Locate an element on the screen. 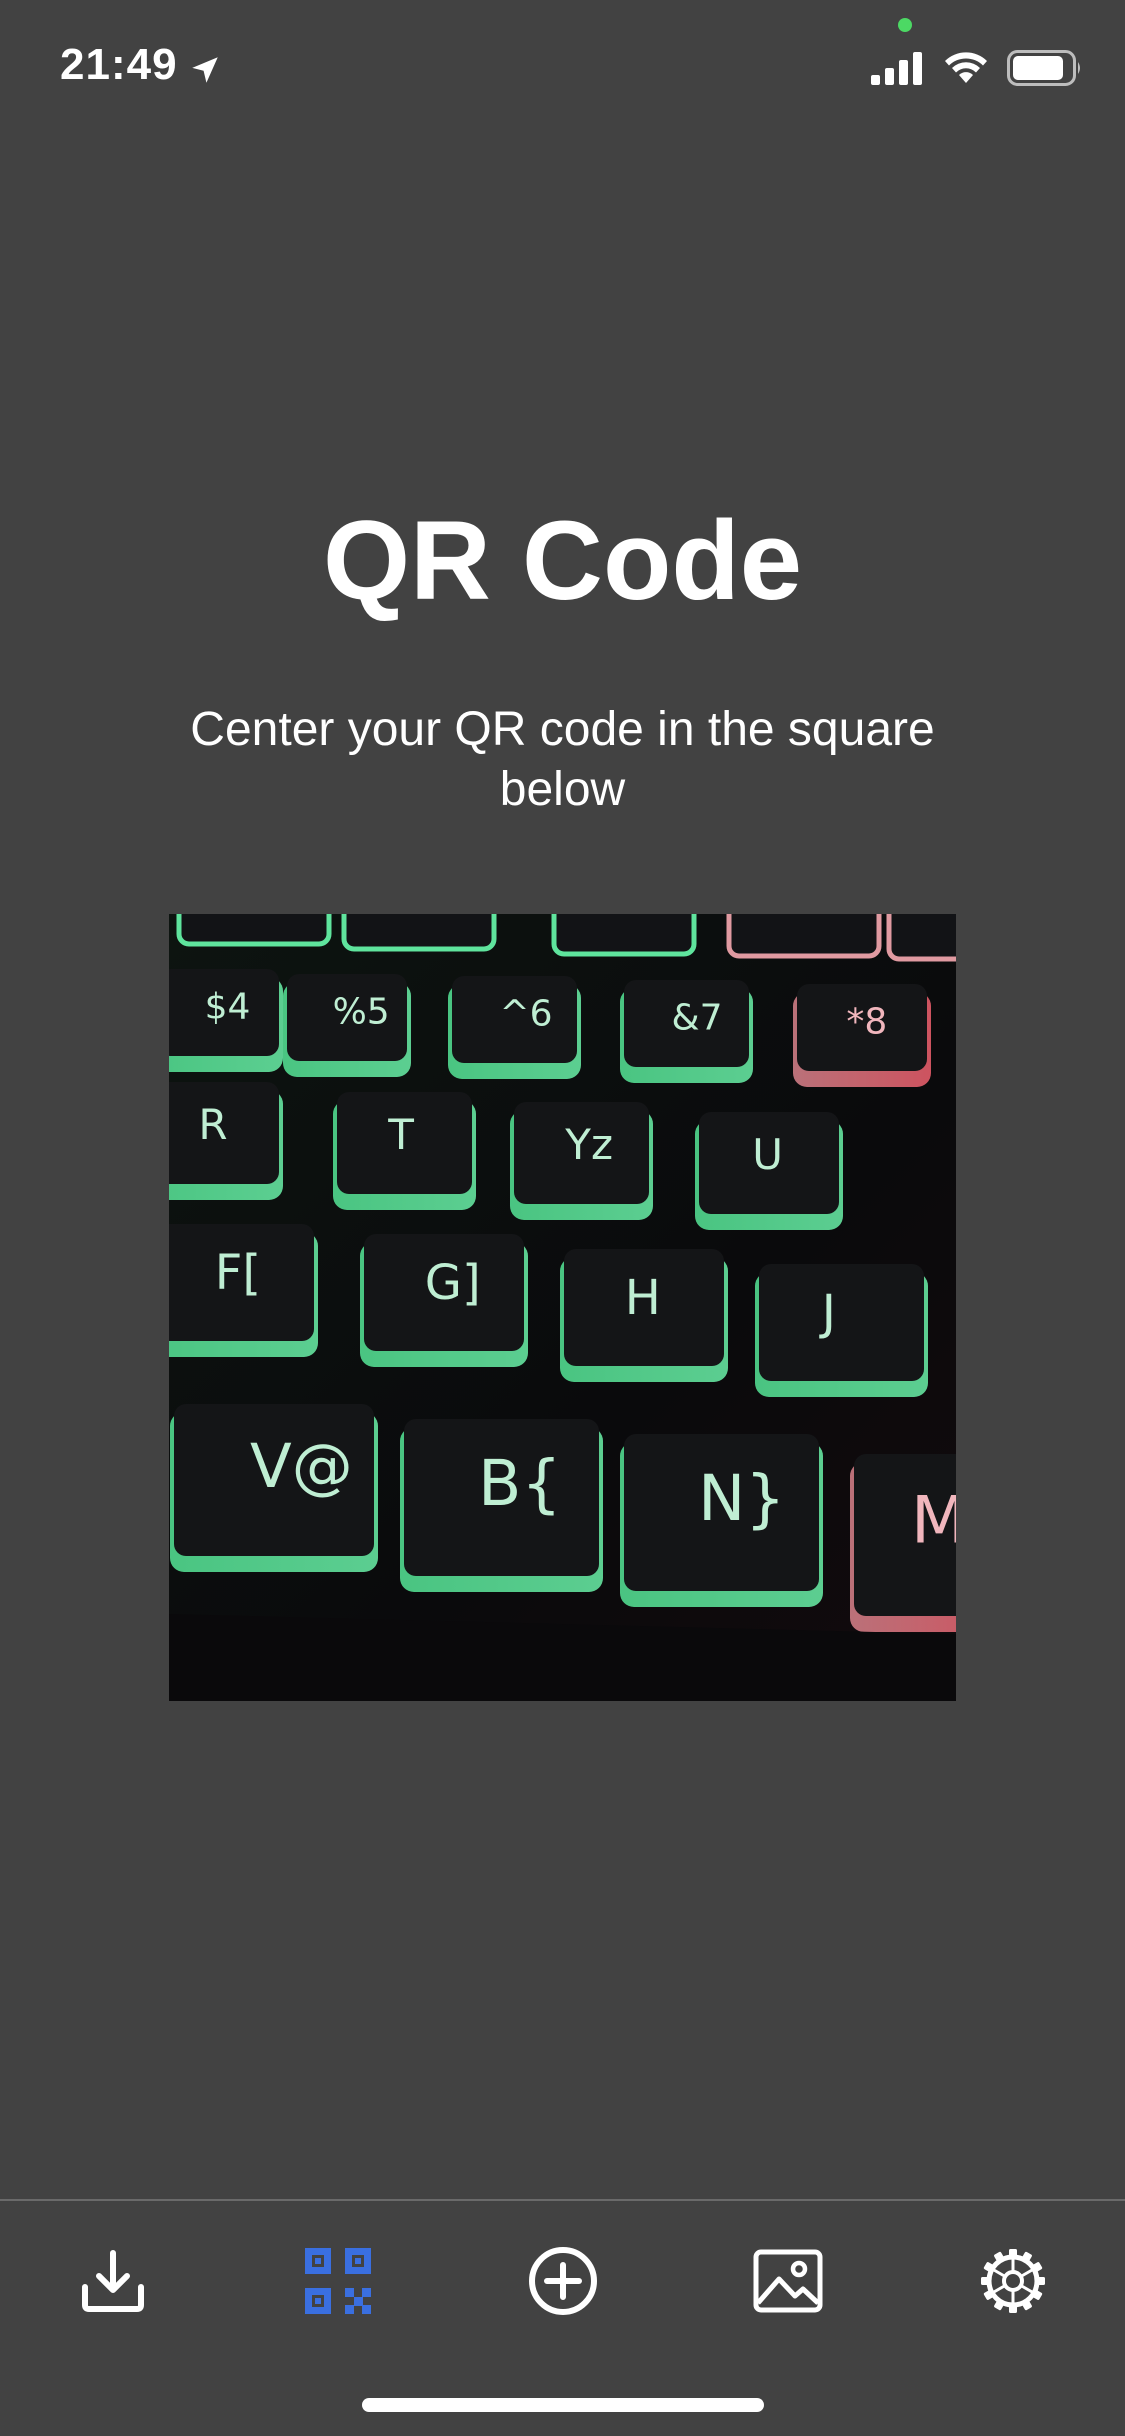 The width and height of the screenshot is (1125, 2436). keyboard-key: *8 is located at coordinates (862, 1035).